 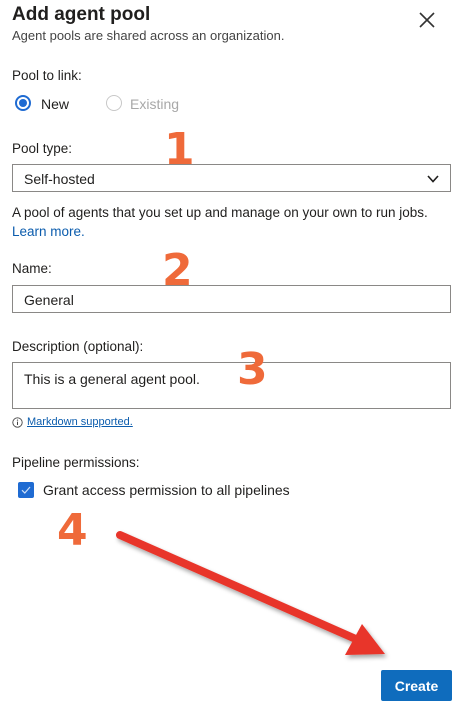 I want to click on name-field-value: General, so click(x=49, y=300).